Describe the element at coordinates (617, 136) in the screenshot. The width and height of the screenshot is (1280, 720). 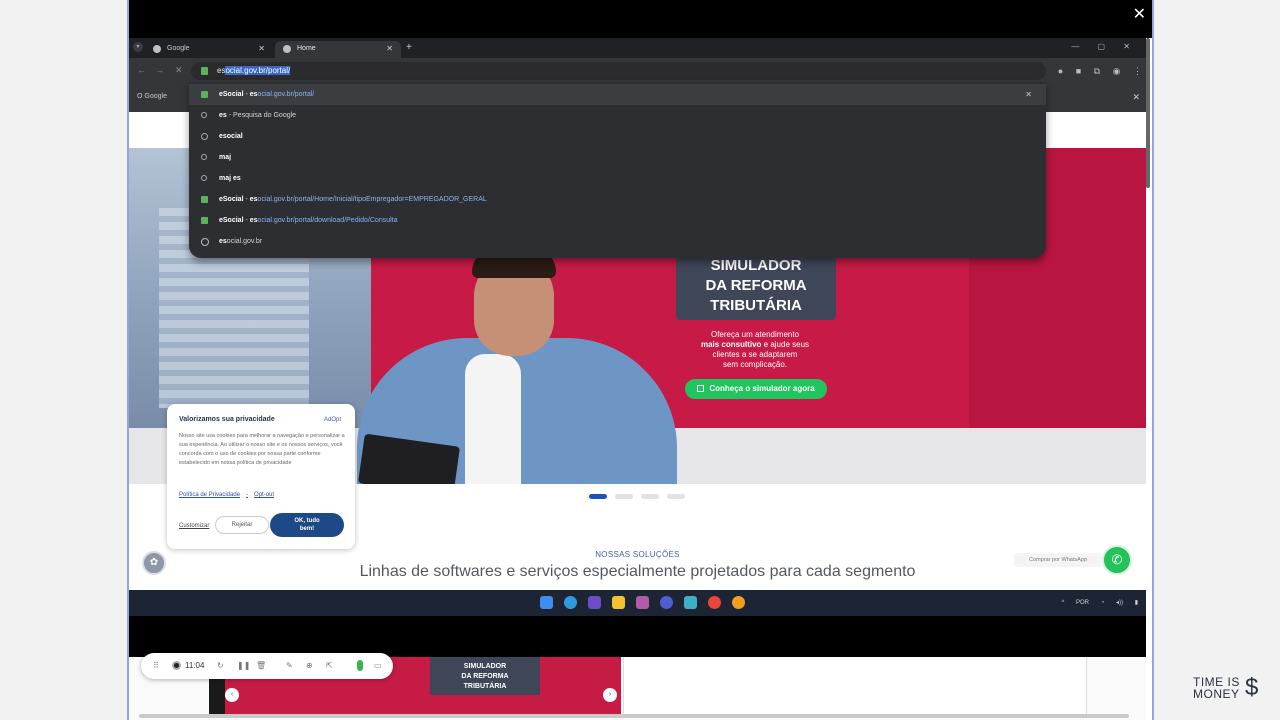
I see `suggestion-item: esocial` at that location.